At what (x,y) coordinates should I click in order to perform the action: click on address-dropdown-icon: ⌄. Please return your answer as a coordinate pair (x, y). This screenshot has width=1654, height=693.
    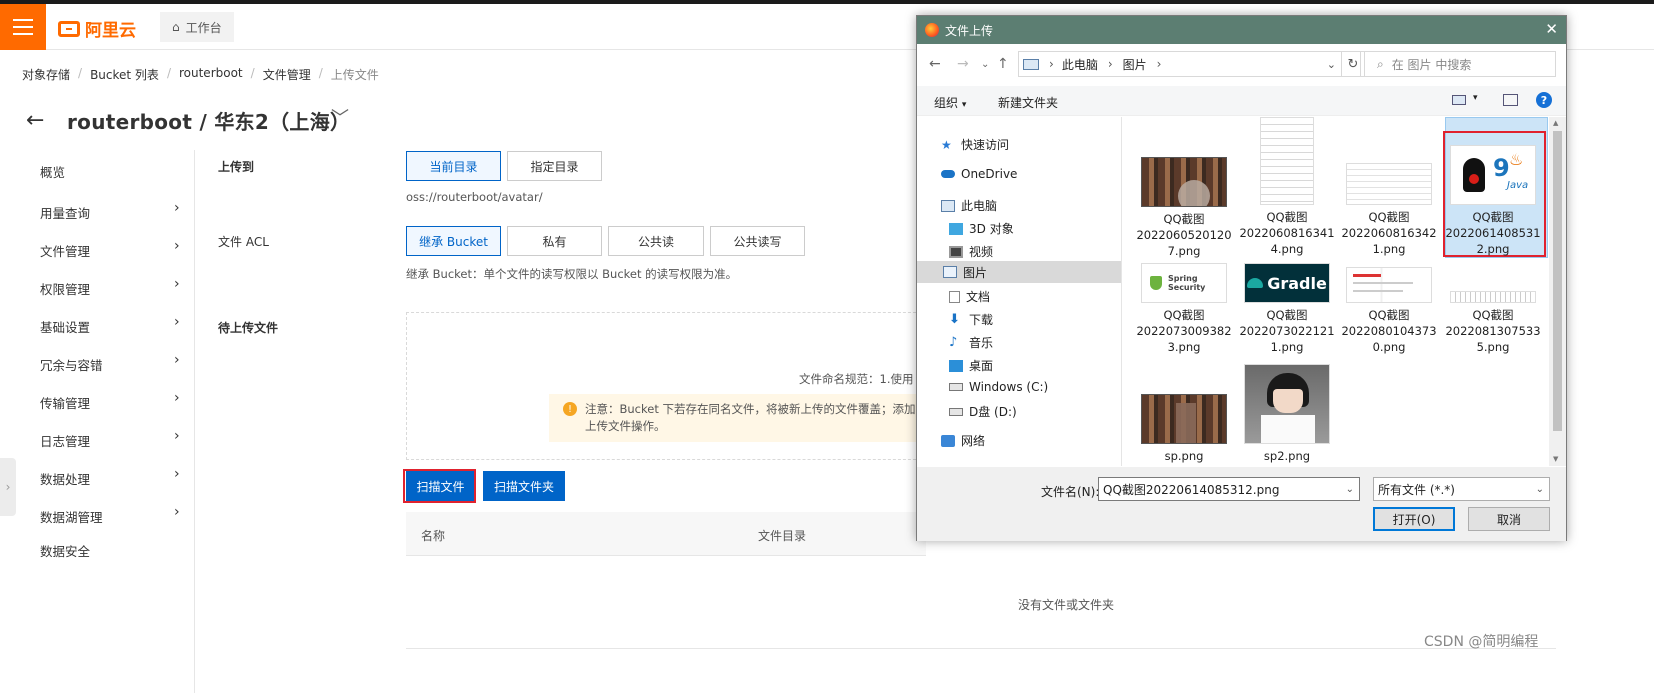
    Looking at the image, I should click on (1331, 64).